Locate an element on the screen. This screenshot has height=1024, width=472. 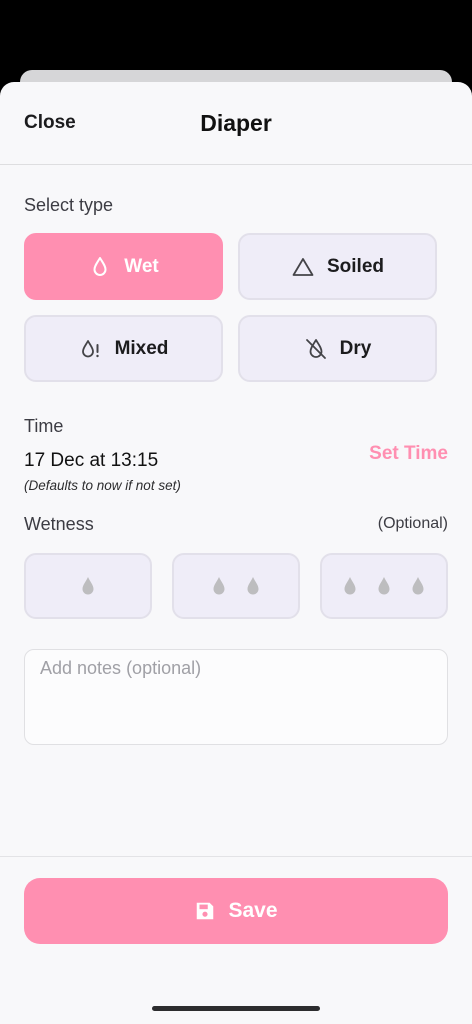
notes-input is located at coordinates (236, 697).